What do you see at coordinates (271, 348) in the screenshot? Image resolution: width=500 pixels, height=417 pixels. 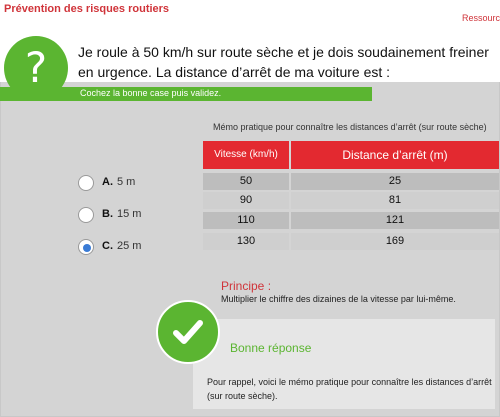 I see `answer-feedback: Bonne réponse` at bounding box center [271, 348].